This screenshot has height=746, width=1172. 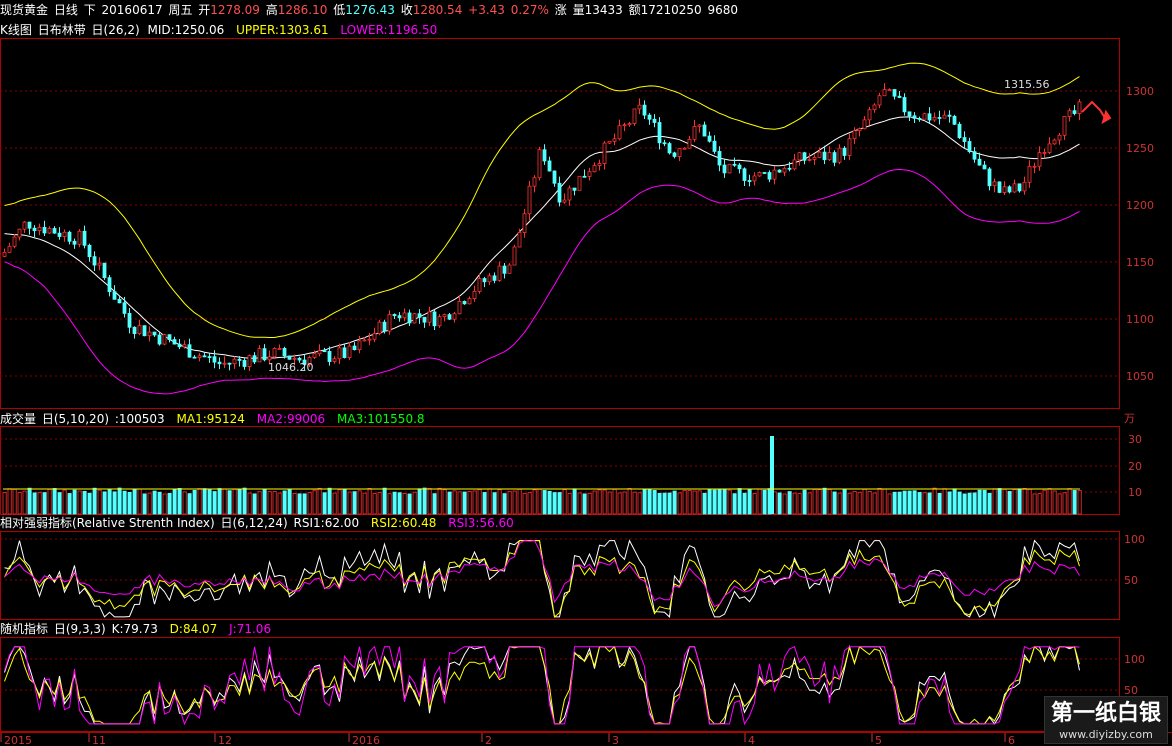 What do you see at coordinates (542, 574) in the screenshot?
I see `rsi3-line` at bounding box center [542, 574].